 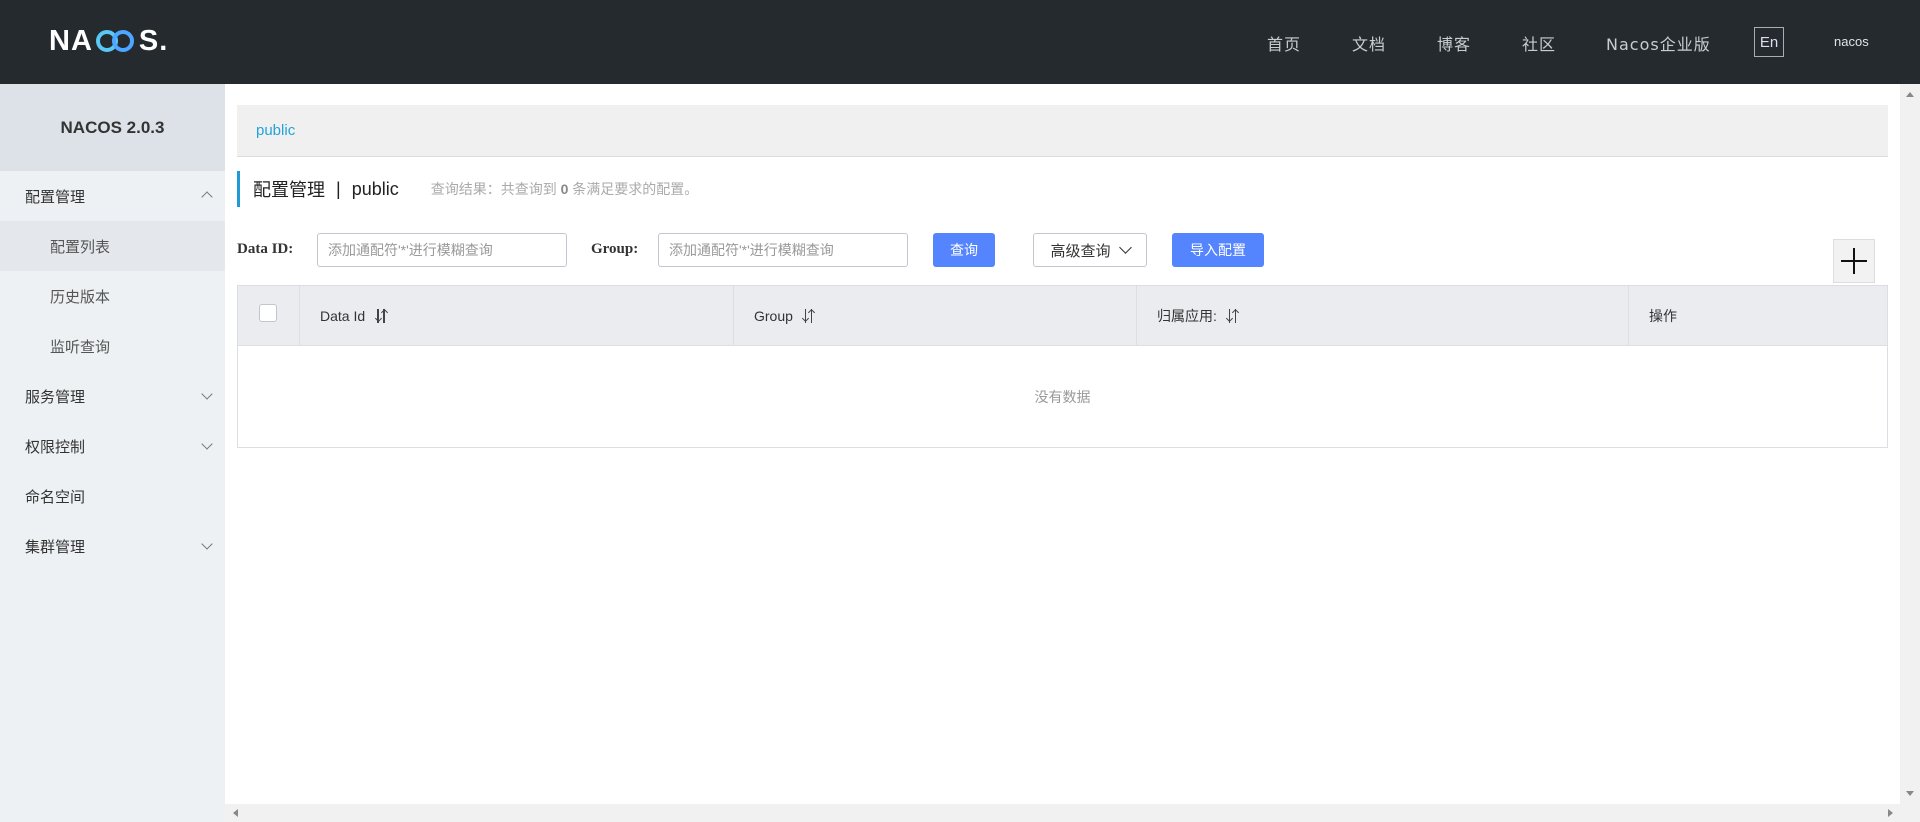 What do you see at coordinates (1663, 315) in the screenshot?
I see `column-label: 操作` at bounding box center [1663, 315].